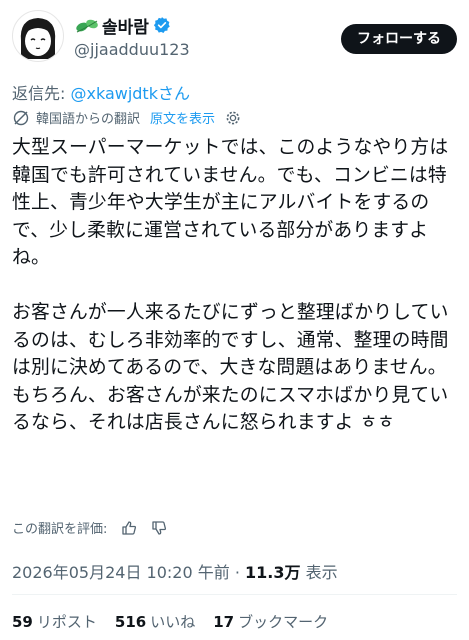 The height and width of the screenshot is (640, 469). I want to click on reply-mention-link: @xkawjdtkさん, so click(130, 93).